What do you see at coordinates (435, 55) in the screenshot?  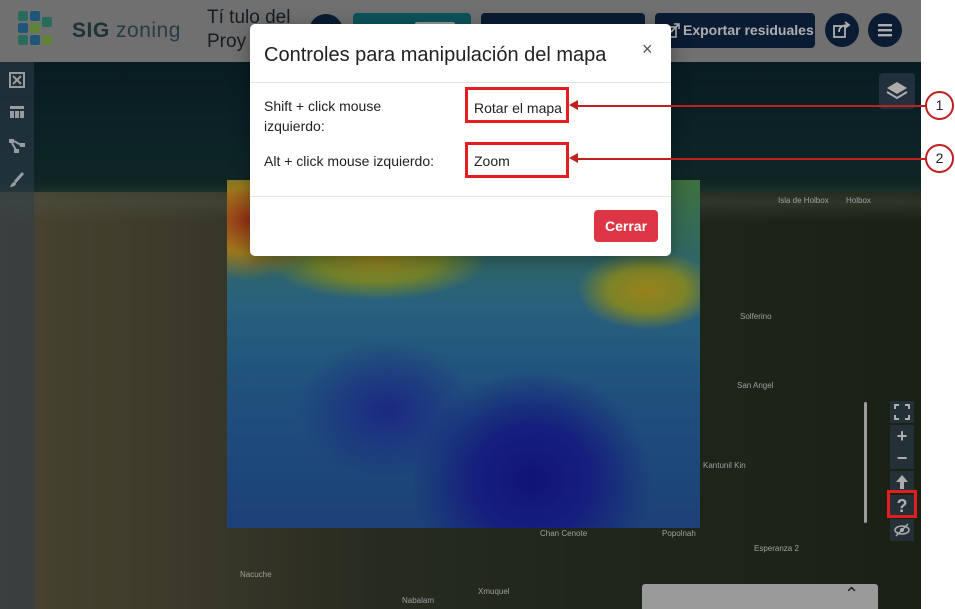 I see `modal-title: Controles para manipulación del mapa` at bounding box center [435, 55].